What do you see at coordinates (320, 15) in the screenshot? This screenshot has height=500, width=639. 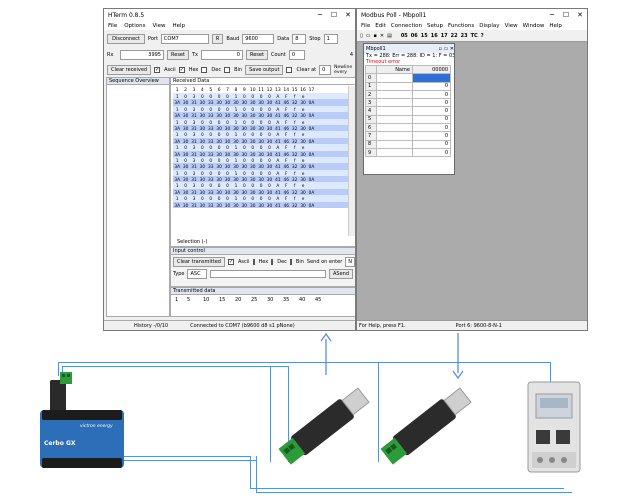 I see `minimize-icon: ─` at bounding box center [320, 15].